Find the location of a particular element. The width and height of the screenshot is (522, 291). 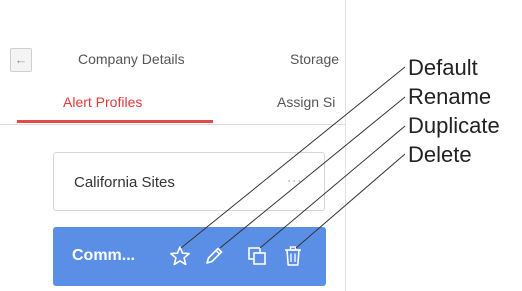

callout-duplicate: Duplicate is located at coordinates (454, 125).